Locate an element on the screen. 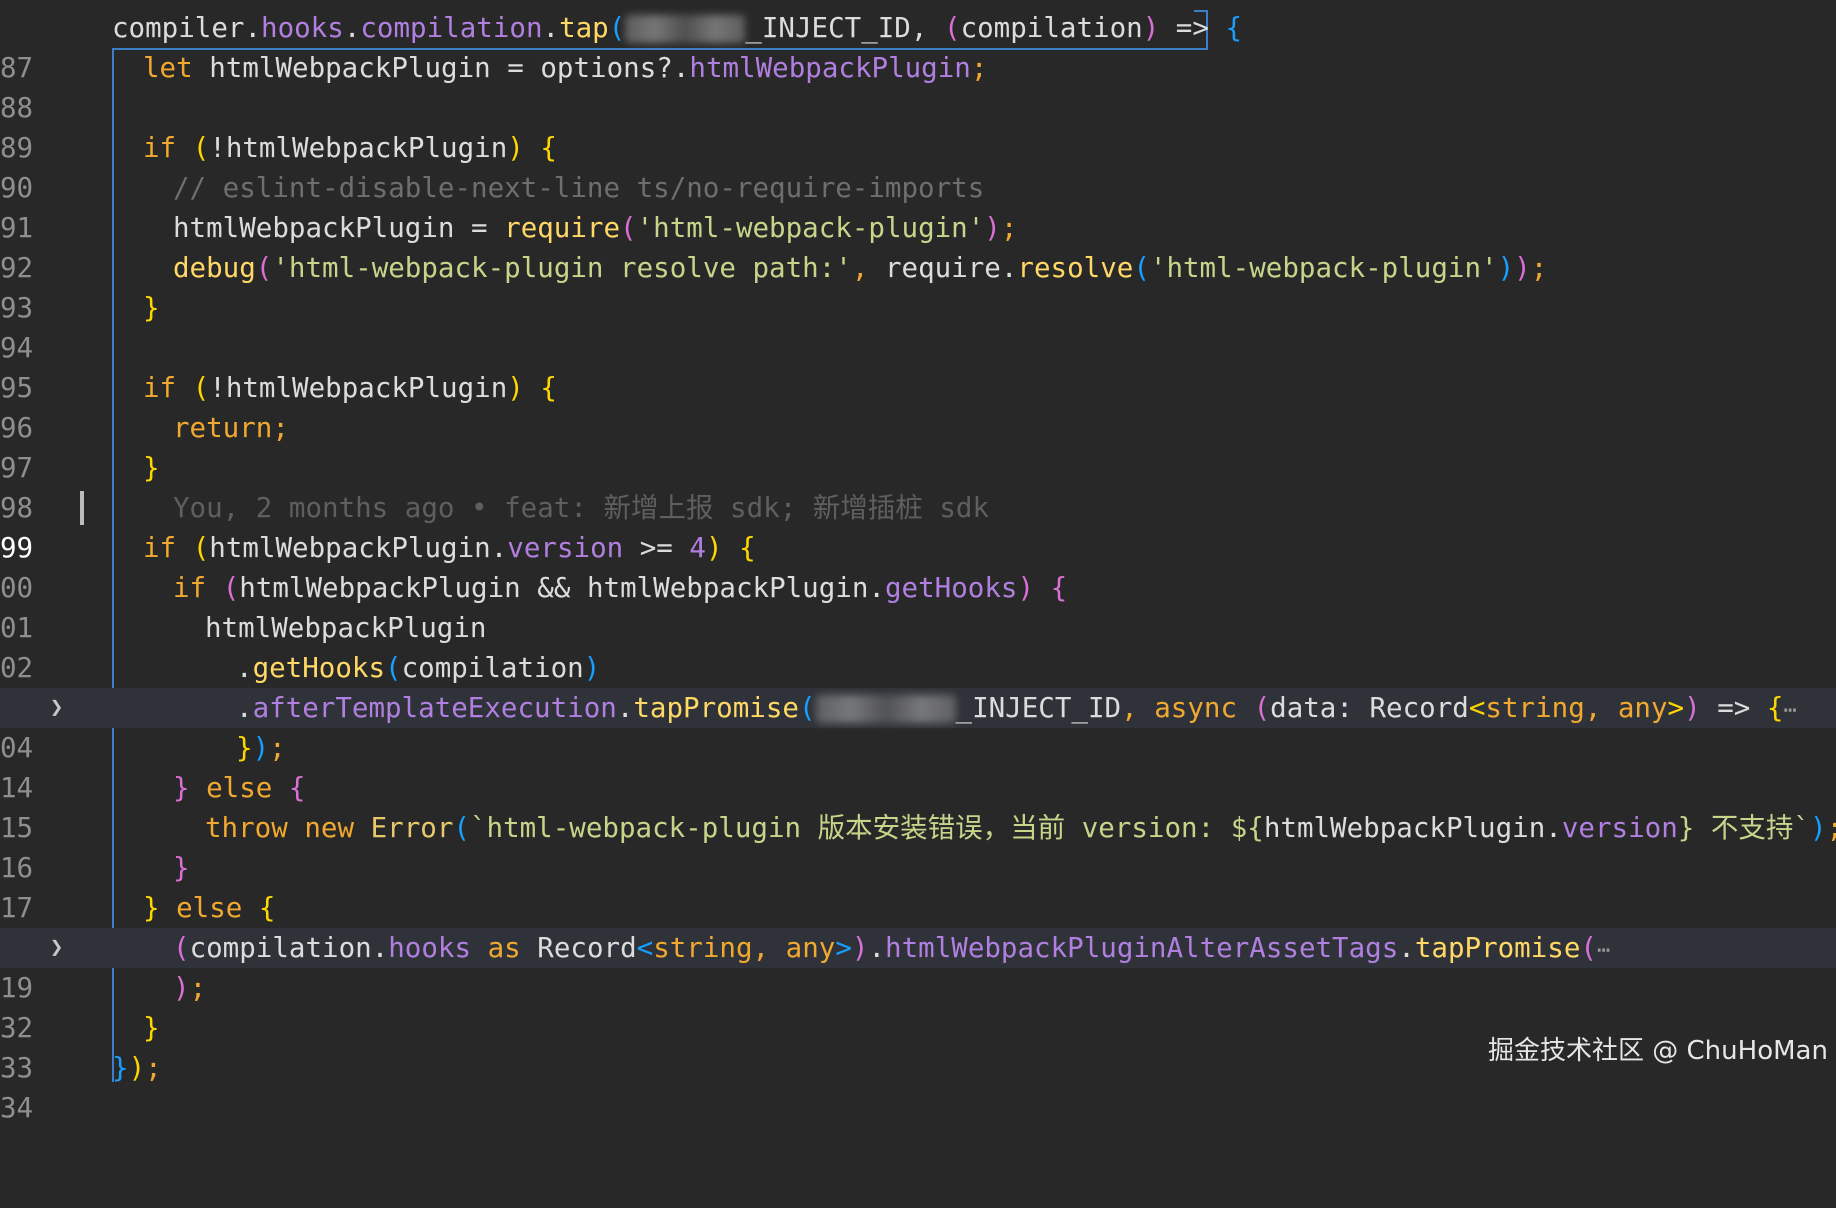 The height and width of the screenshot is (1208, 1836). code-line: 17 } is located at coordinates (918, 886).